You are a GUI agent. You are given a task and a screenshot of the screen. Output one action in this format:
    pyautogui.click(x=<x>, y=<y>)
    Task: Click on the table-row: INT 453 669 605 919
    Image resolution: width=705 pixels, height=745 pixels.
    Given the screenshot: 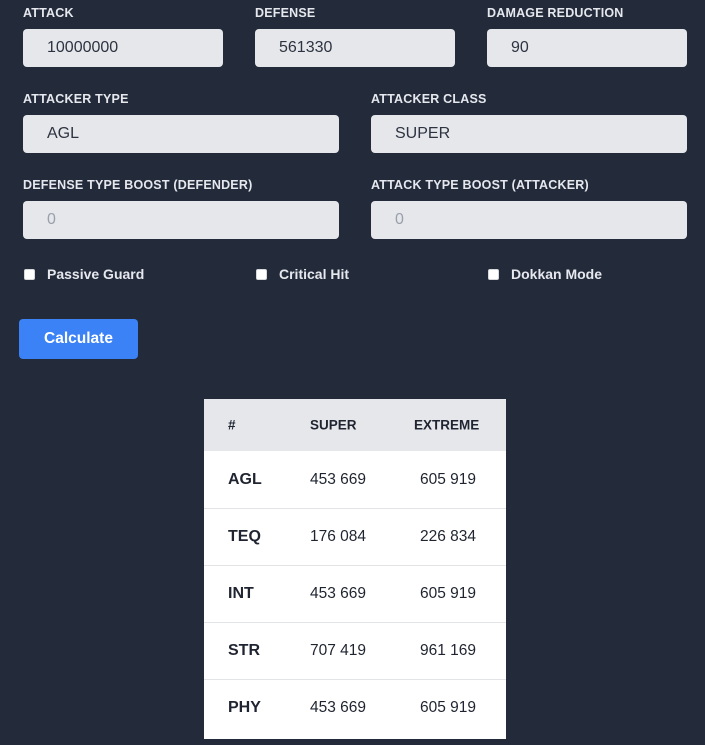 What is the action you would take?
    pyautogui.click(x=355, y=593)
    